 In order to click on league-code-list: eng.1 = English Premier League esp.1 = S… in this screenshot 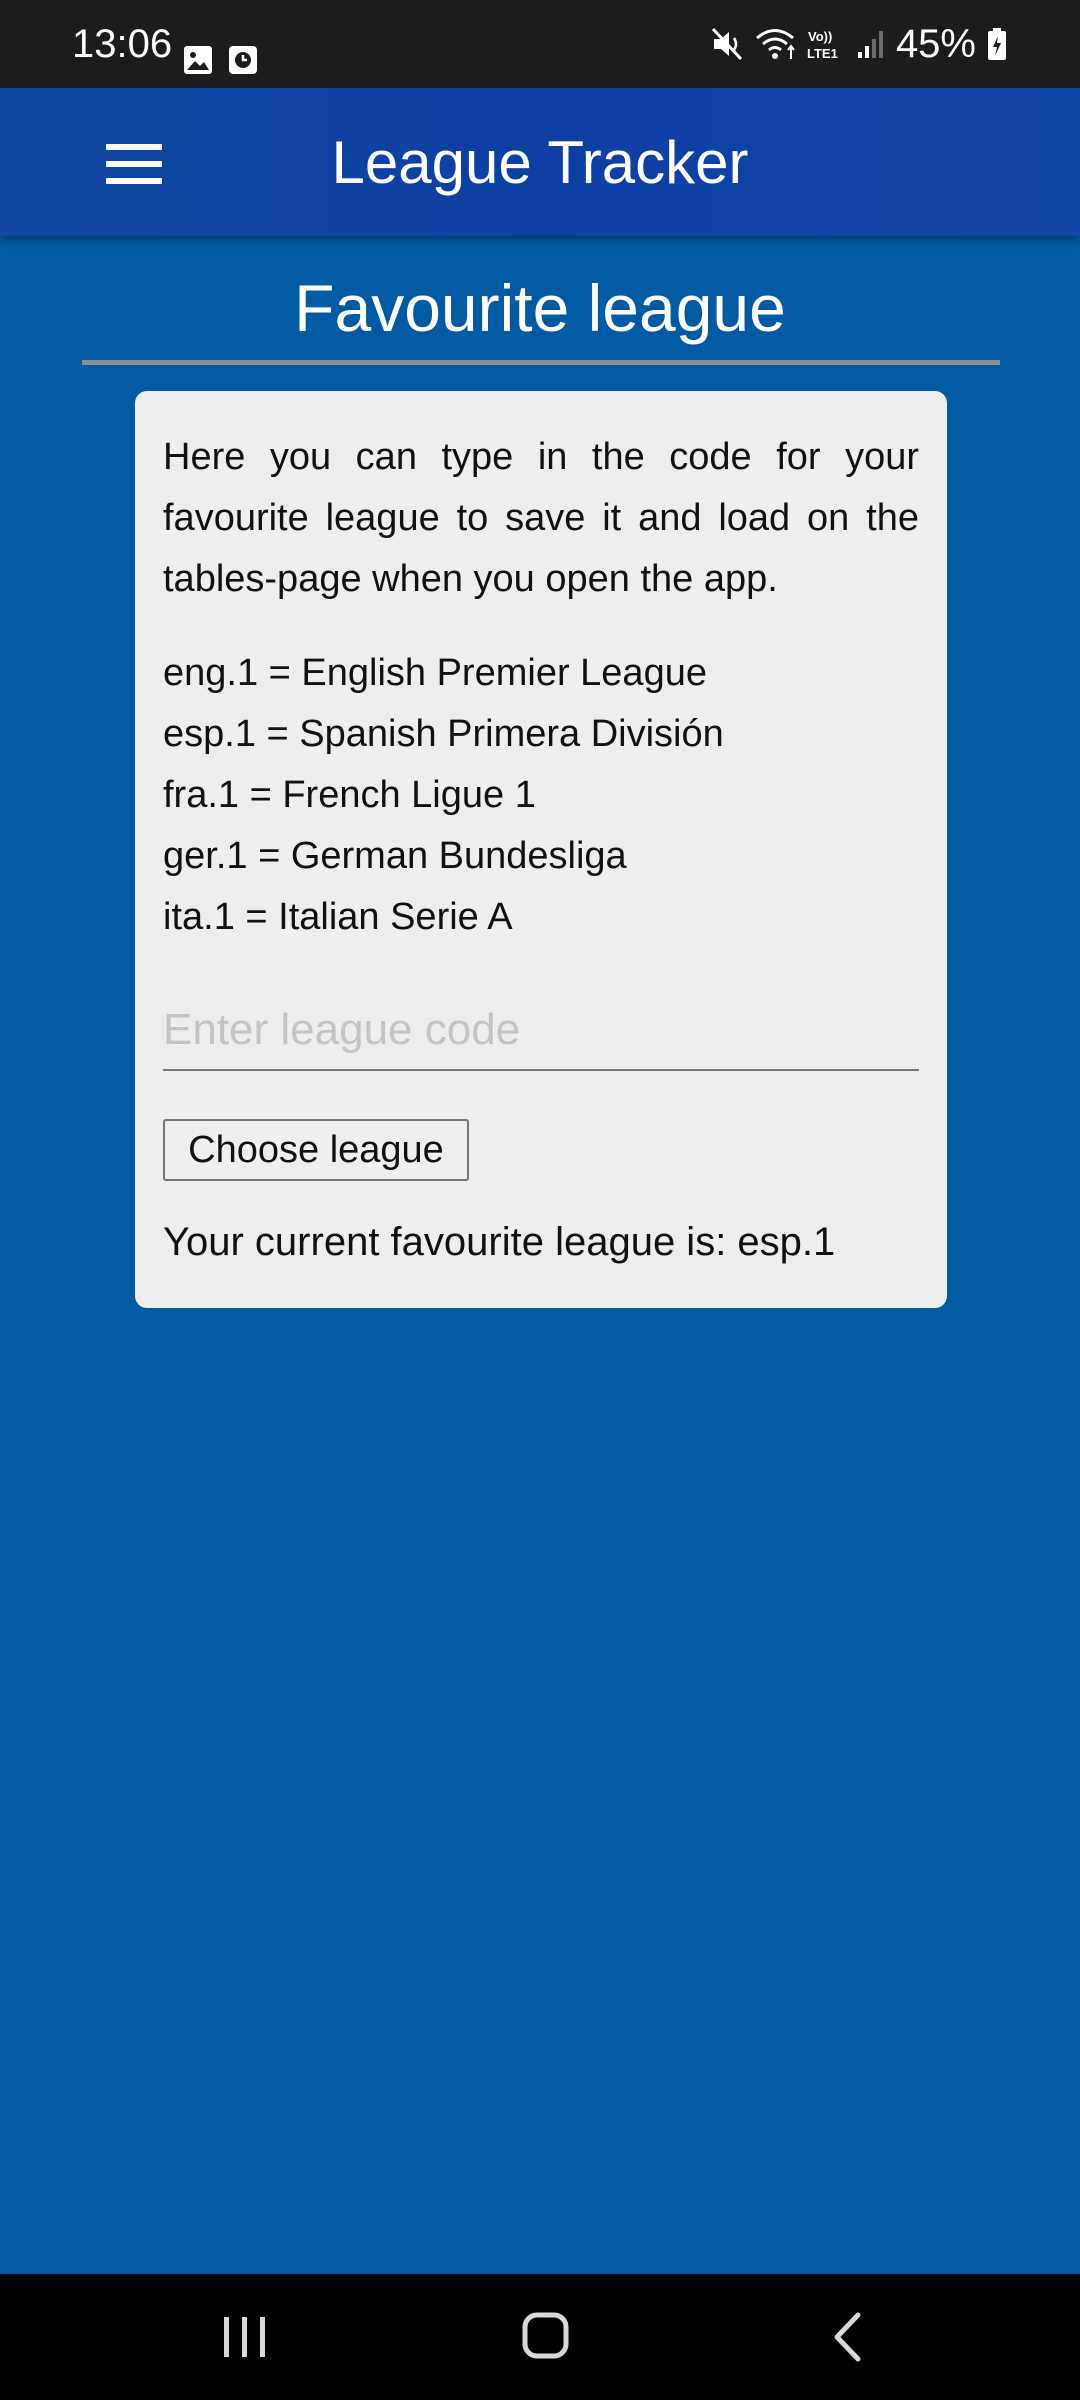, I will do `click(443, 795)`.